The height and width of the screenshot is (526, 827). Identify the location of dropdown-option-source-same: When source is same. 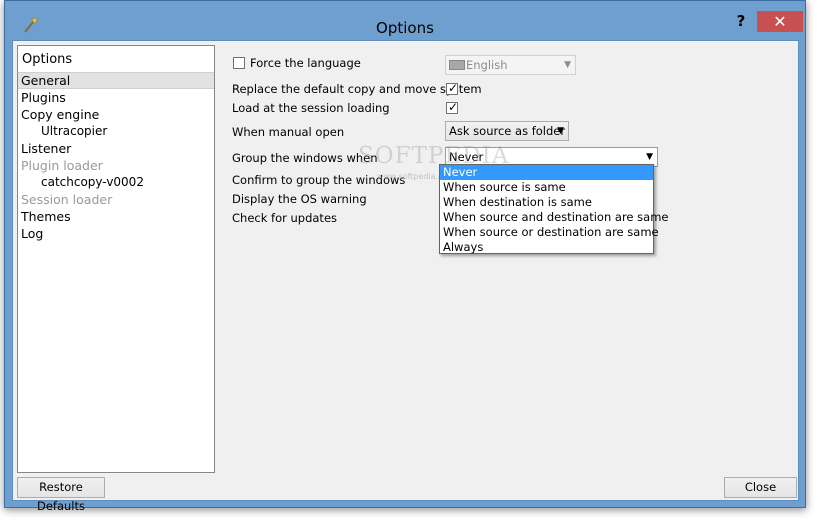
(546, 187).